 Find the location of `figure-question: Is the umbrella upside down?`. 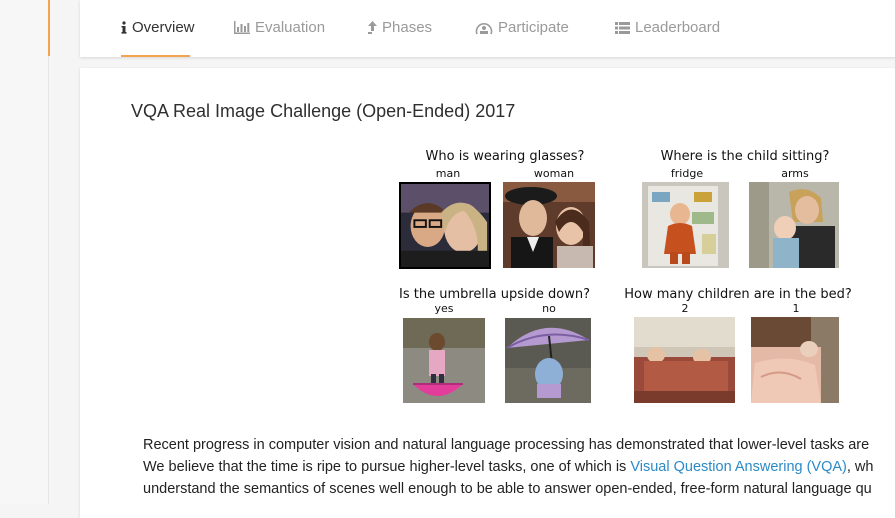

figure-question: Is the umbrella upside down? is located at coordinates (494, 294).